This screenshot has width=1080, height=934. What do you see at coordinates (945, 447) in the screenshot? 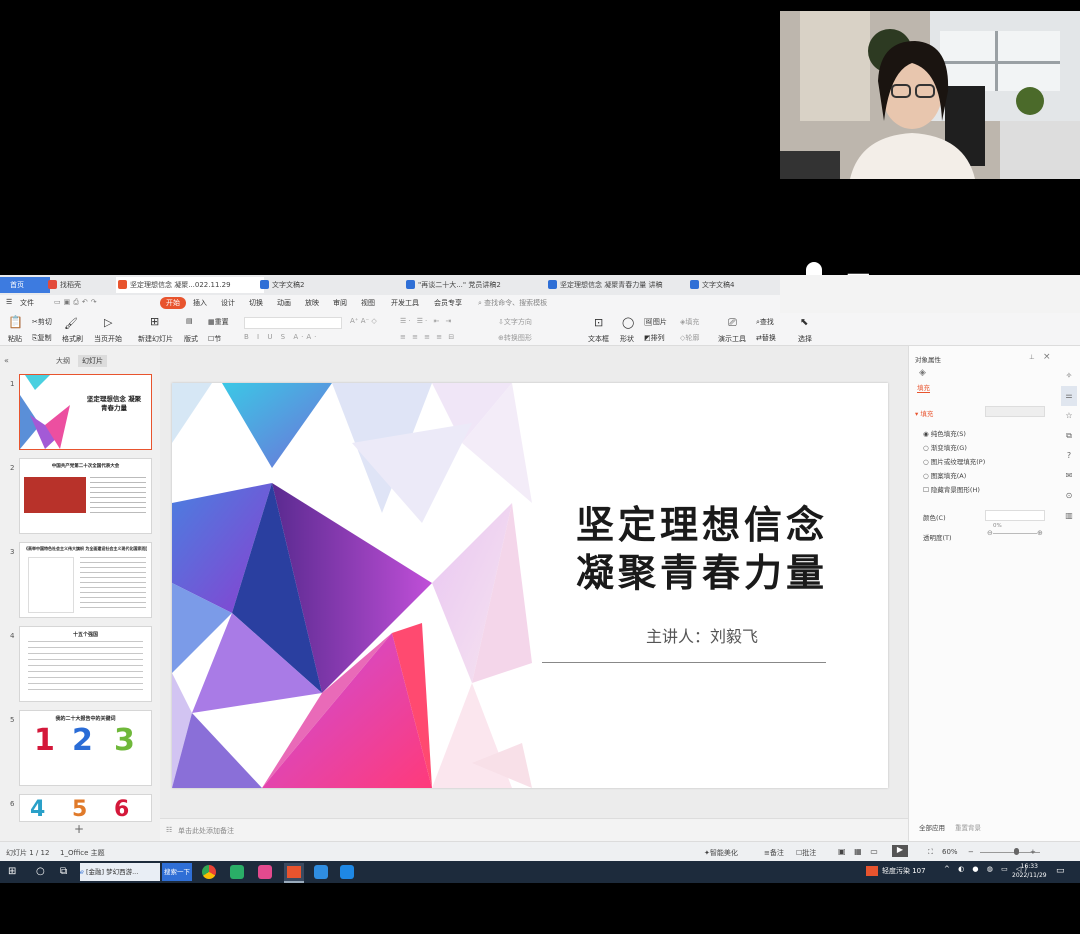
I see `radio-gradient-fill: ○ 渐变填充(G)` at bounding box center [945, 447].